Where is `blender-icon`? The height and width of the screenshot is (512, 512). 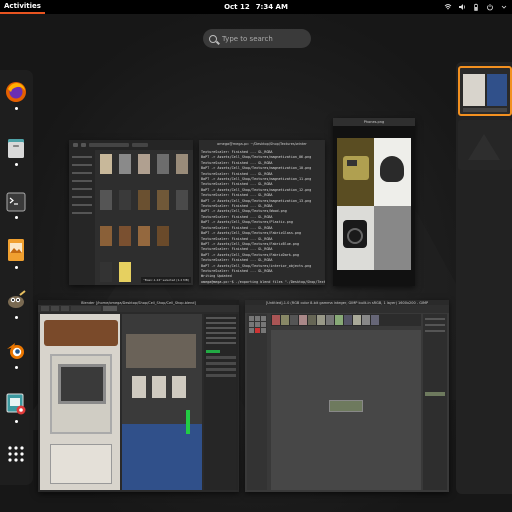 blender-icon is located at coordinates (15, 351).